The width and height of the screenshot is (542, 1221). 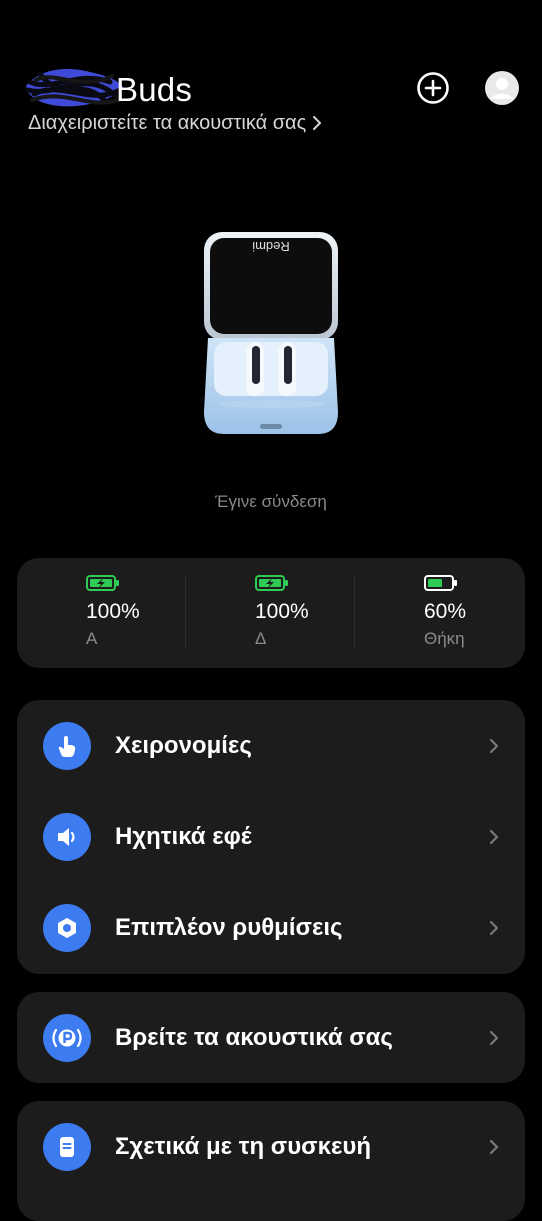 What do you see at coordinates (339, 613) in the screenshot?
I see `battery-right: 100% Δ` at bounding box center [339, 613].